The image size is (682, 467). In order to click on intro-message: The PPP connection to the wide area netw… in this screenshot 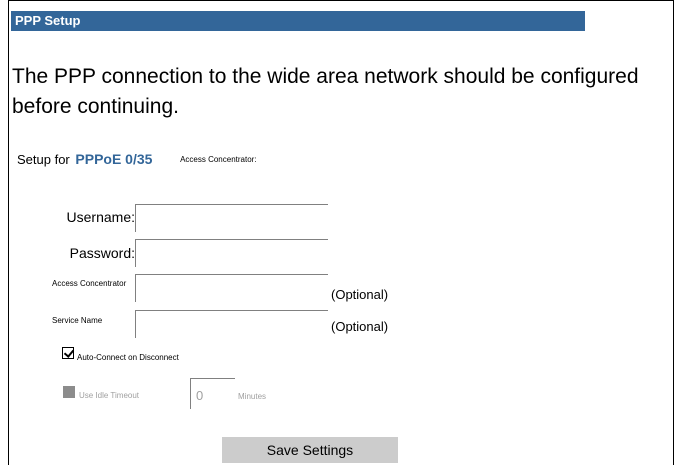, I will do `click(325, 91)`.